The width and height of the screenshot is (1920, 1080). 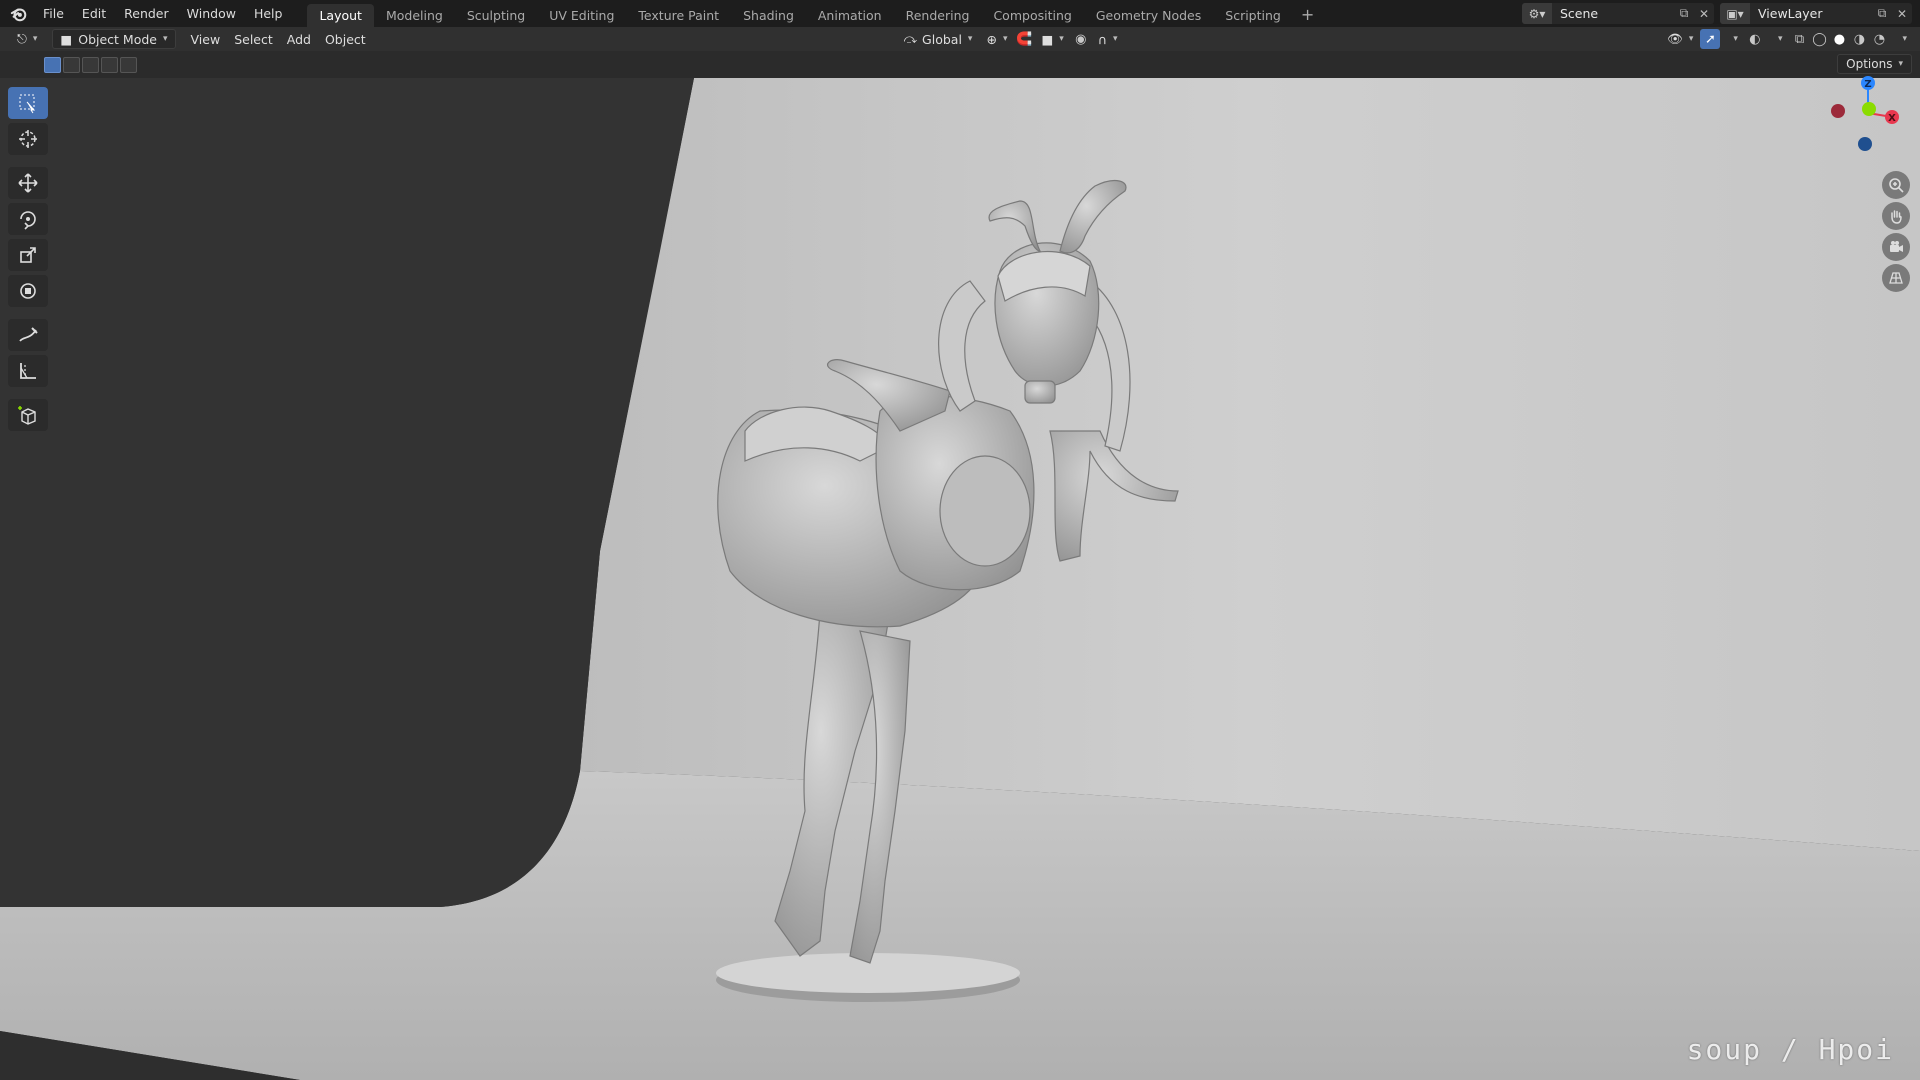 I want to click on visibility-dropdown: 👁 ▾, so click(x=1680, y=39).